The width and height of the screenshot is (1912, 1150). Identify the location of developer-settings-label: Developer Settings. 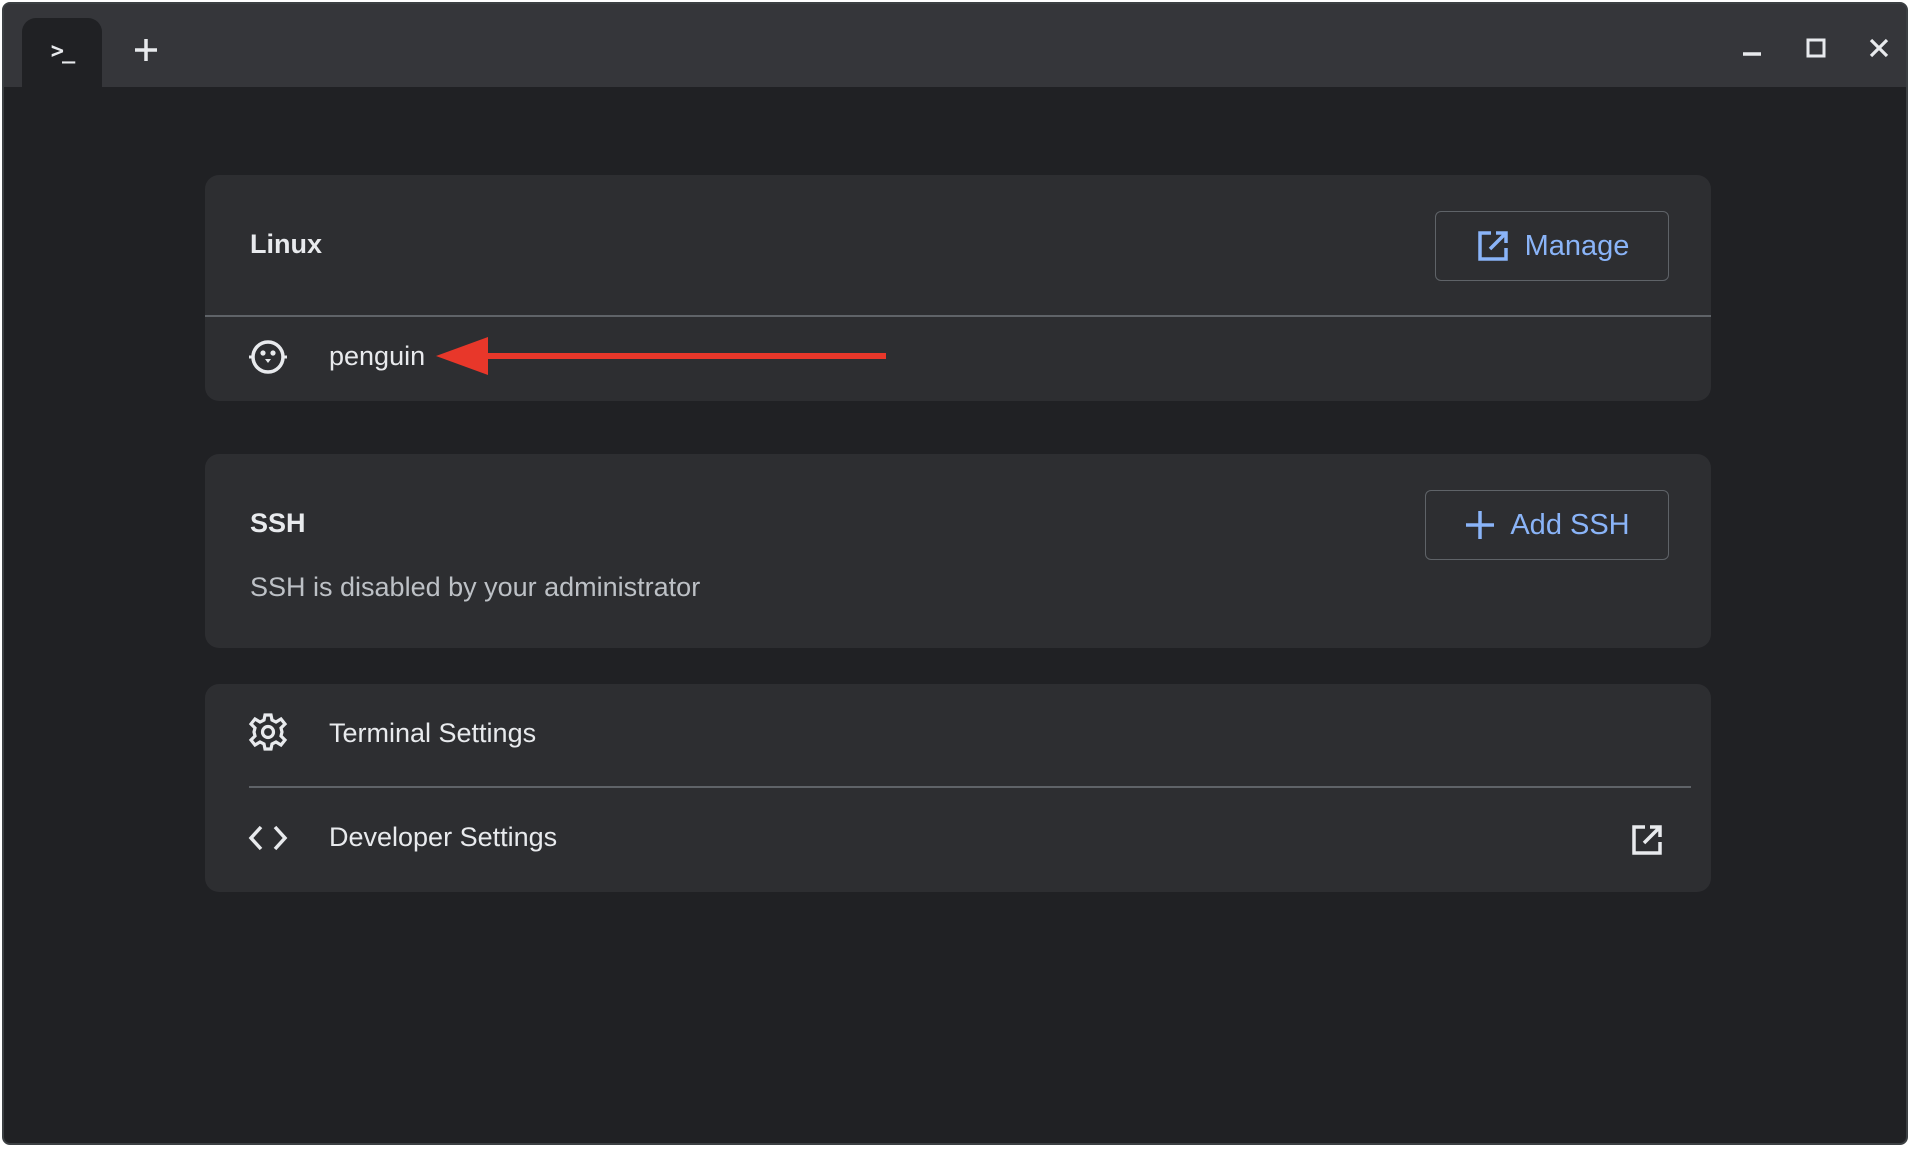
(443, 837).